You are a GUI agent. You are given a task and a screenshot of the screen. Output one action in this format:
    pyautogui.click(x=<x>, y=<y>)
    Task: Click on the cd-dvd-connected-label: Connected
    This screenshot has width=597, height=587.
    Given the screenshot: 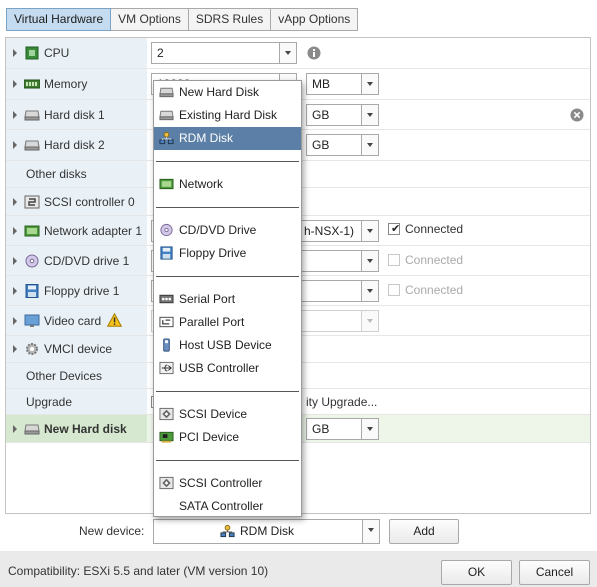 What is the action you would take?
    pyautogui.click(x=434, y=260)
    